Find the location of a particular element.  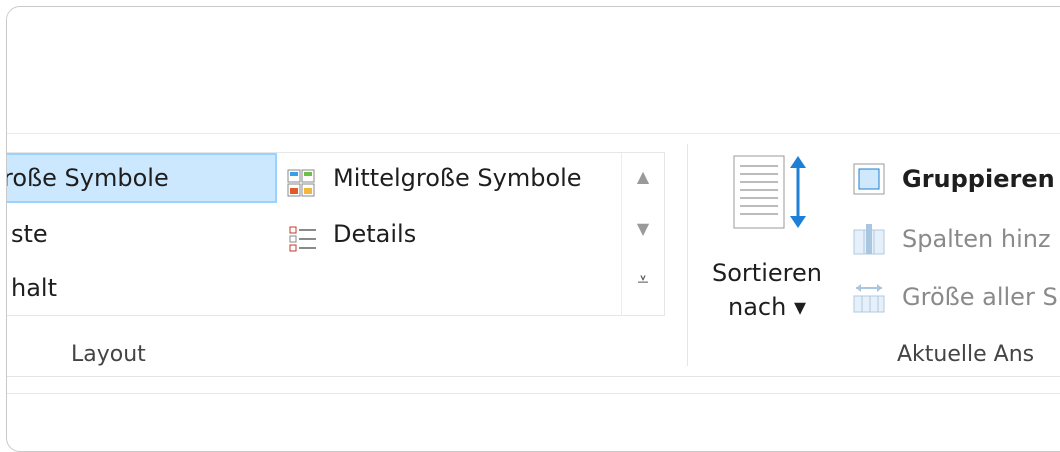

layout-option-label: Details is located at coordinates (375, 234).